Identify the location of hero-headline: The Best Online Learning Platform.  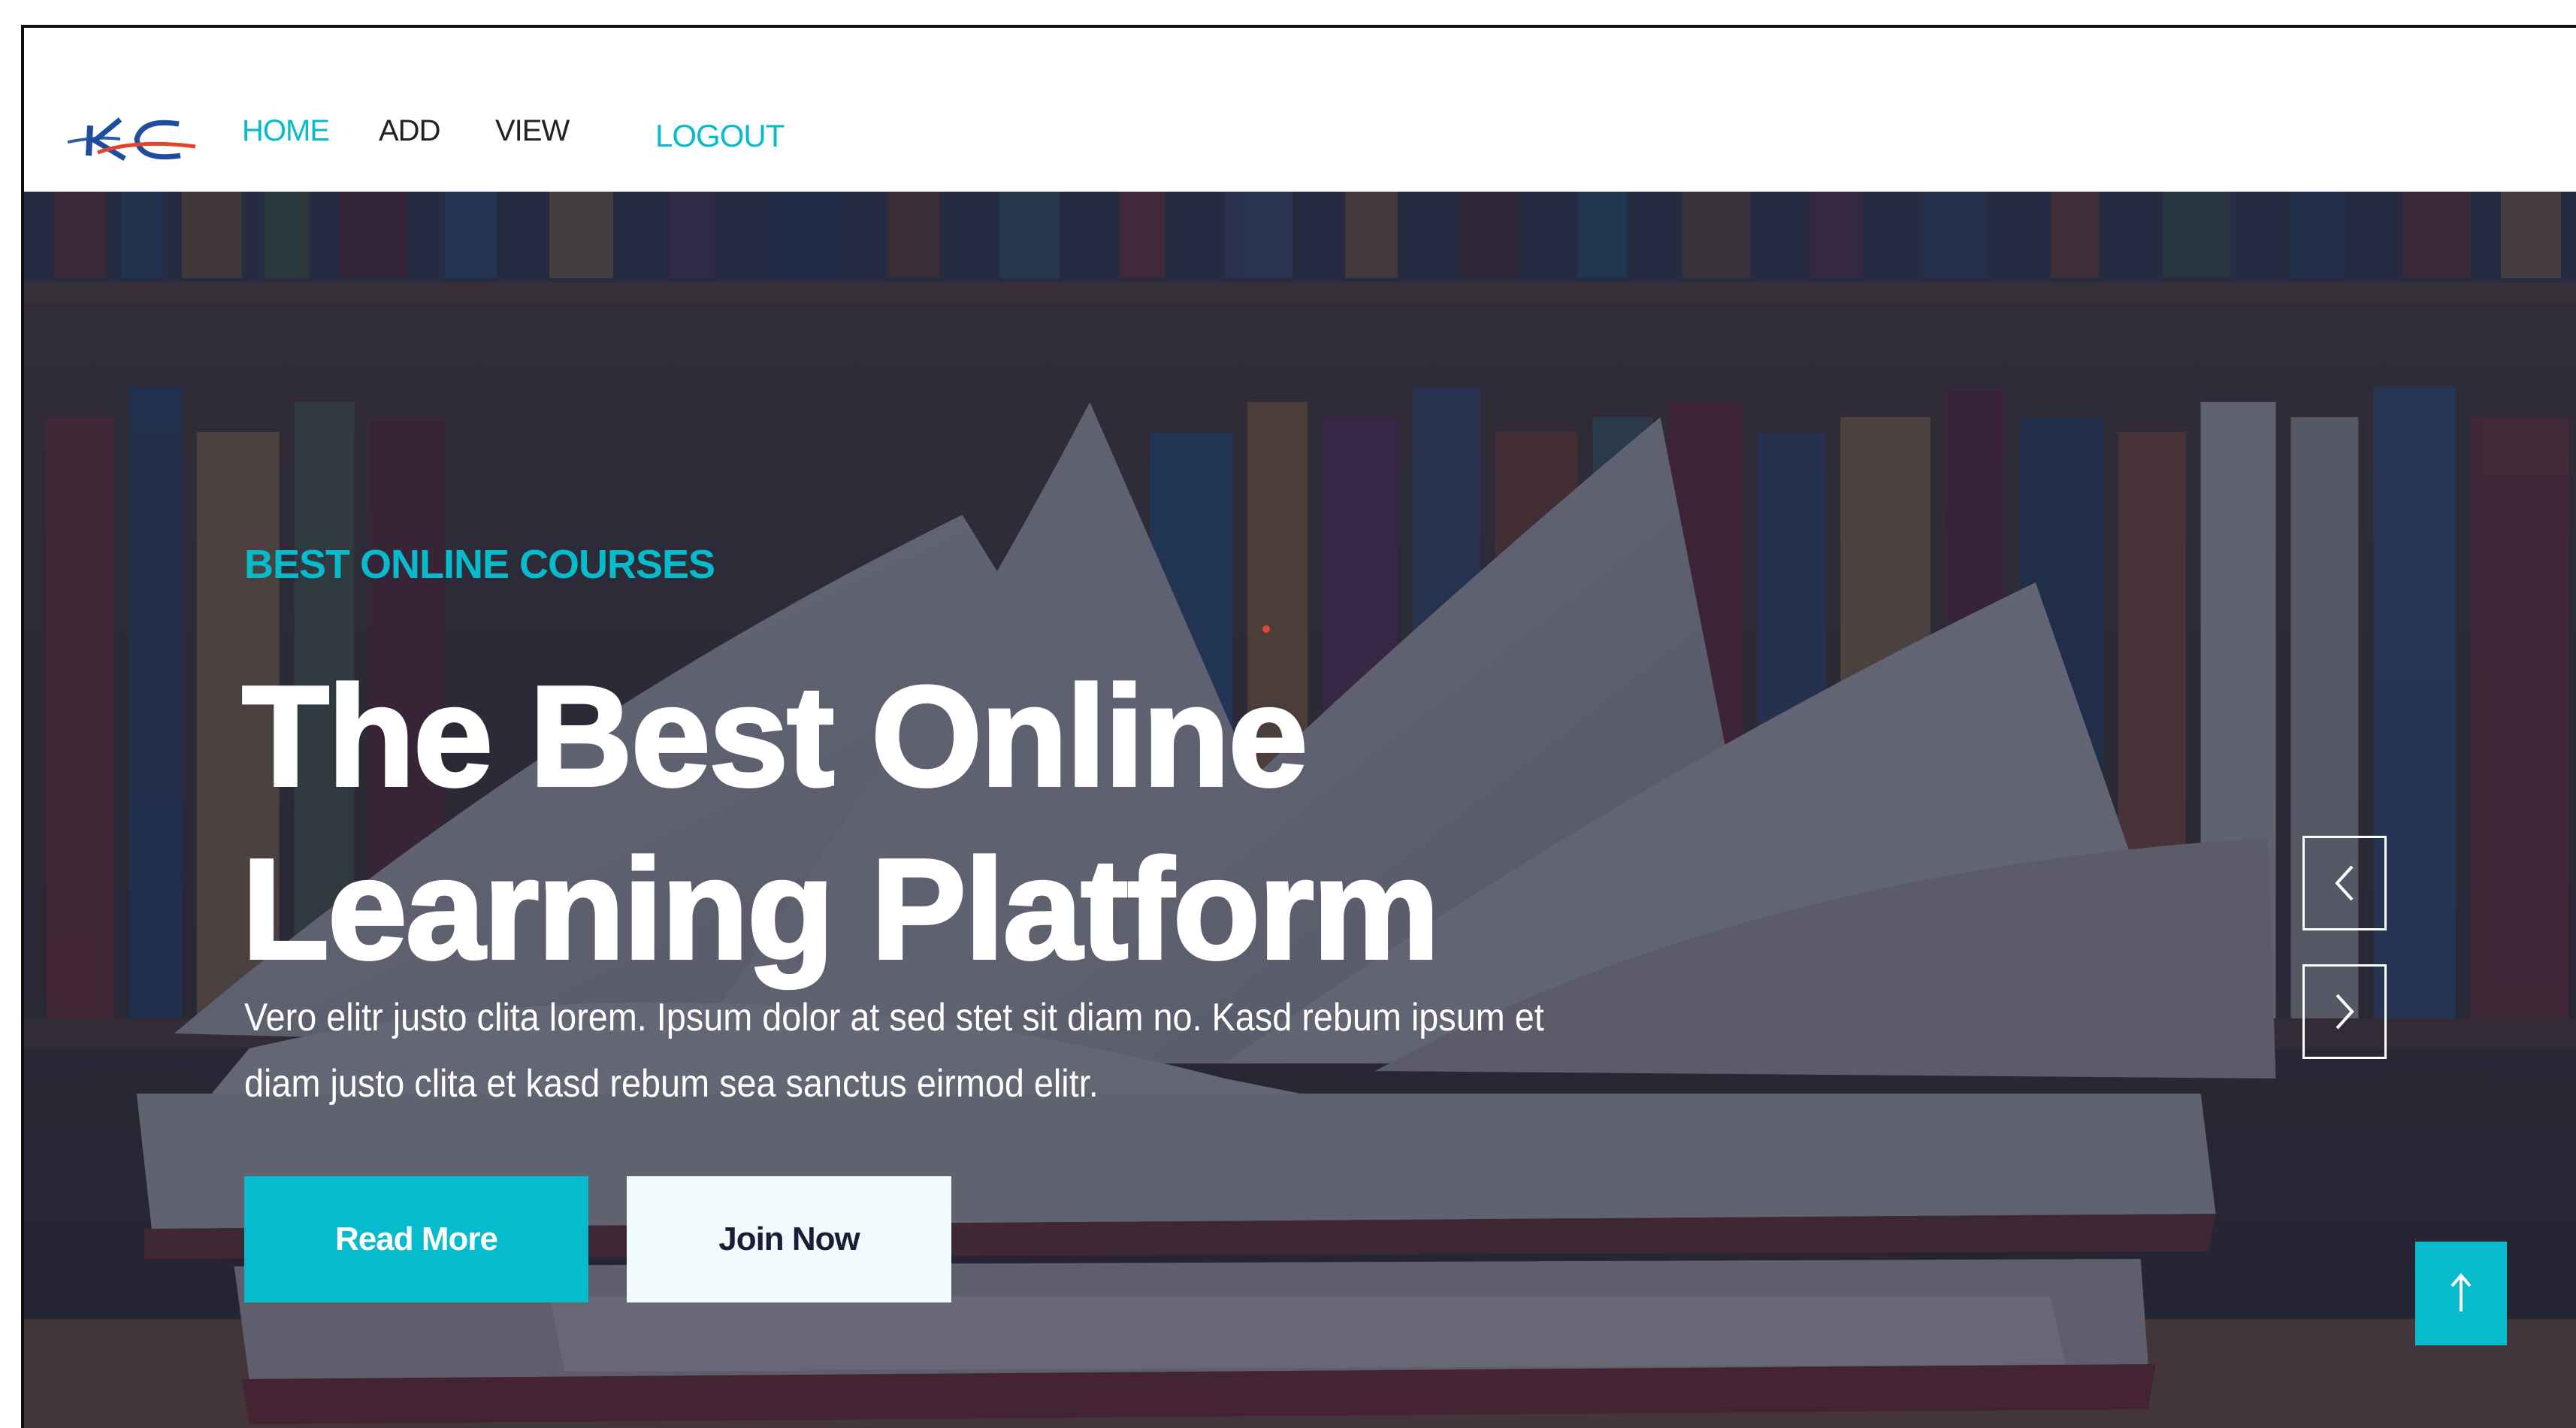
(993, 823).